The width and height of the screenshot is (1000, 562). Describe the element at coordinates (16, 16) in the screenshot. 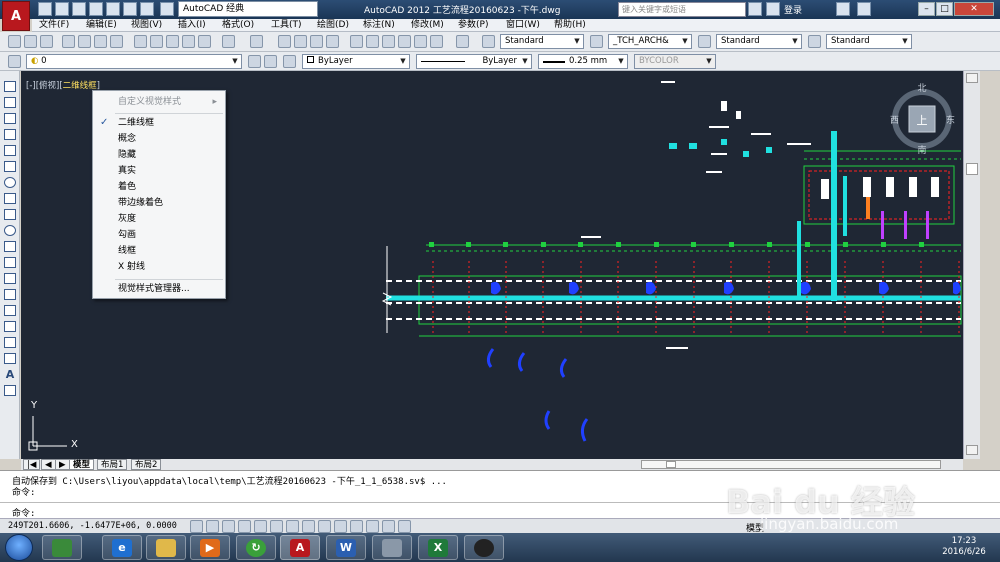

I see `autocad-logo-icon: A` at that location.